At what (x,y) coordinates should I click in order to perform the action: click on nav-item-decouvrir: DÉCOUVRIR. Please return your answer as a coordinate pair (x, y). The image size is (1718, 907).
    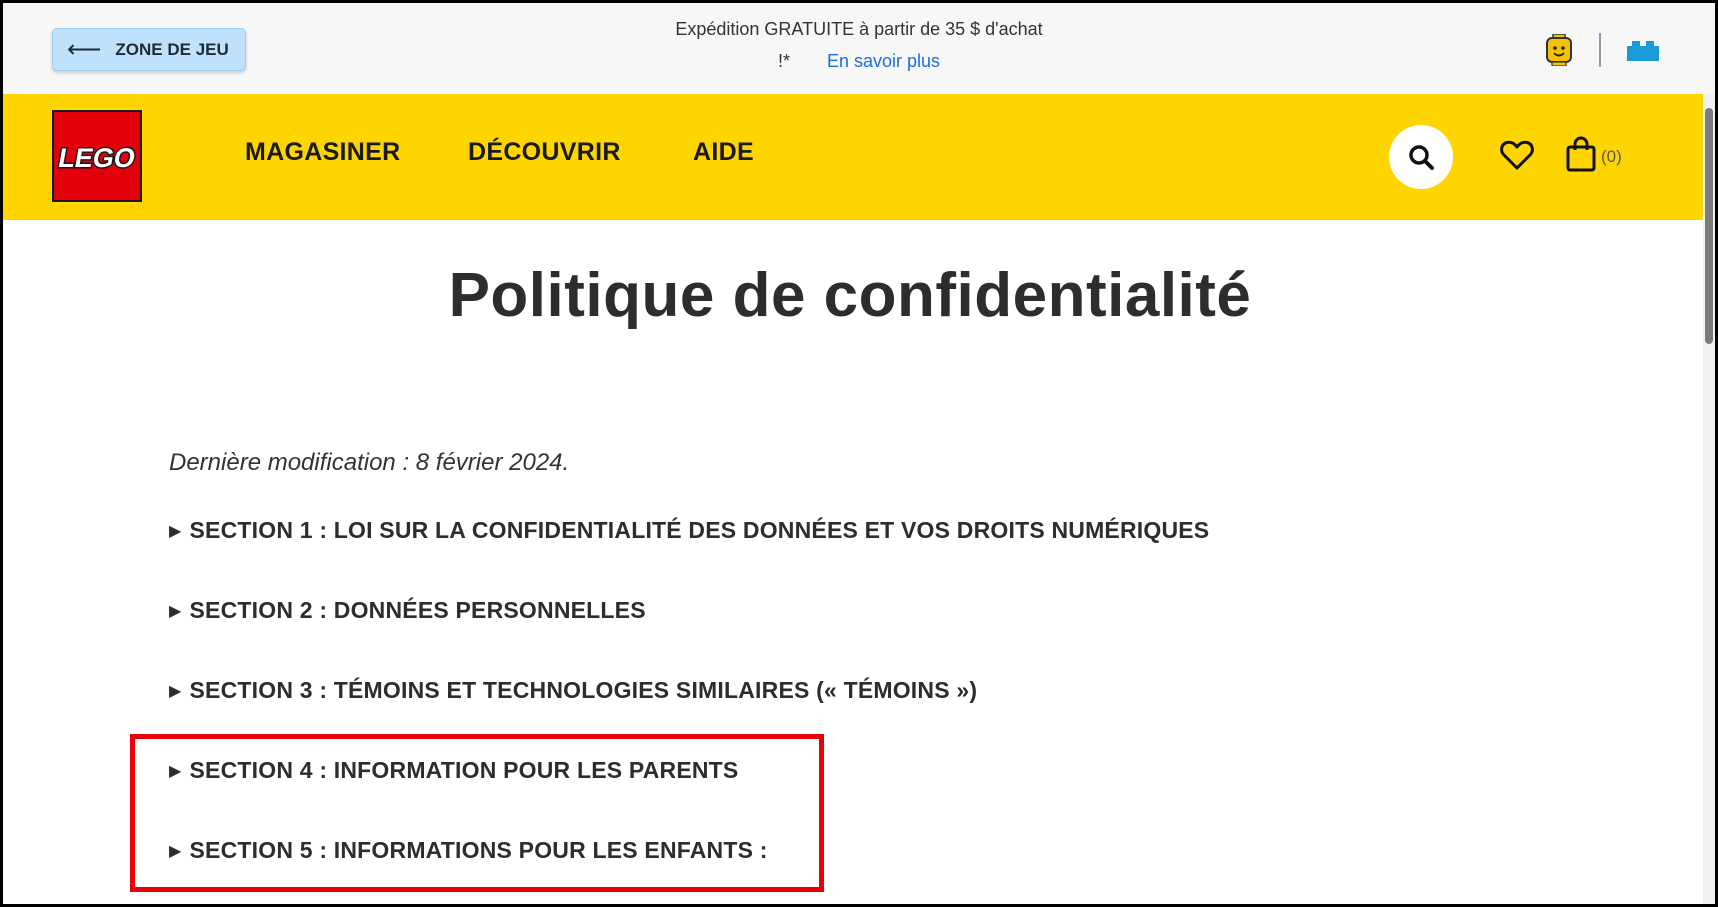
    Looking at the image, I should click on (544, 152).